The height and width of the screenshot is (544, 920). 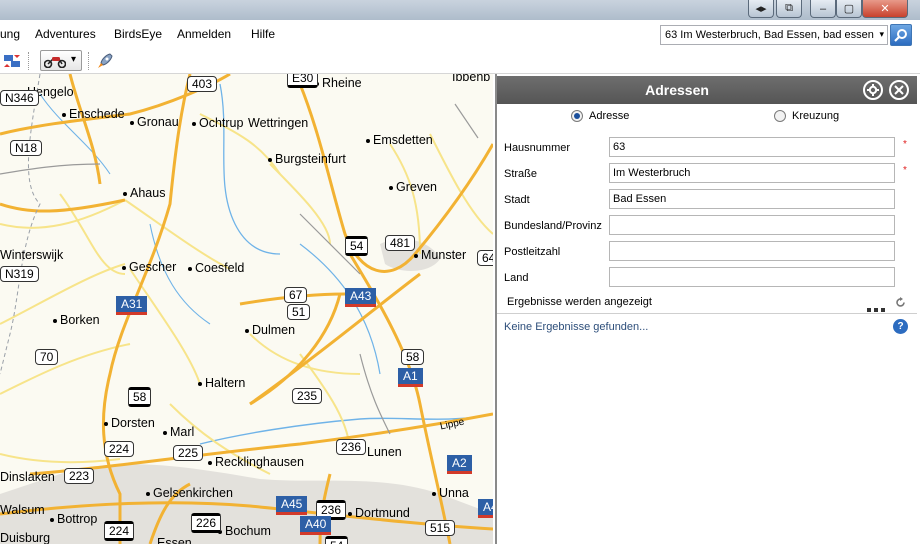 I want to click on map-label-lunen: Lunen, so click(x=381, y=452).